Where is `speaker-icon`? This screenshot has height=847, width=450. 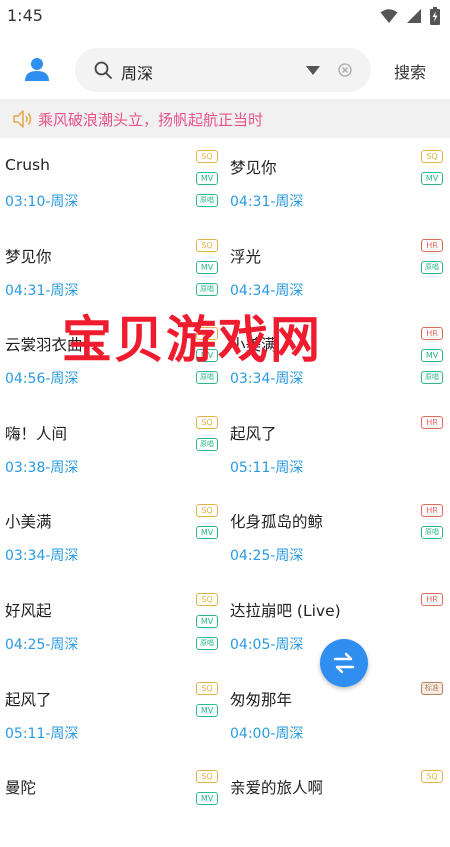 speaker-icon is located at coordinates (22, 119).